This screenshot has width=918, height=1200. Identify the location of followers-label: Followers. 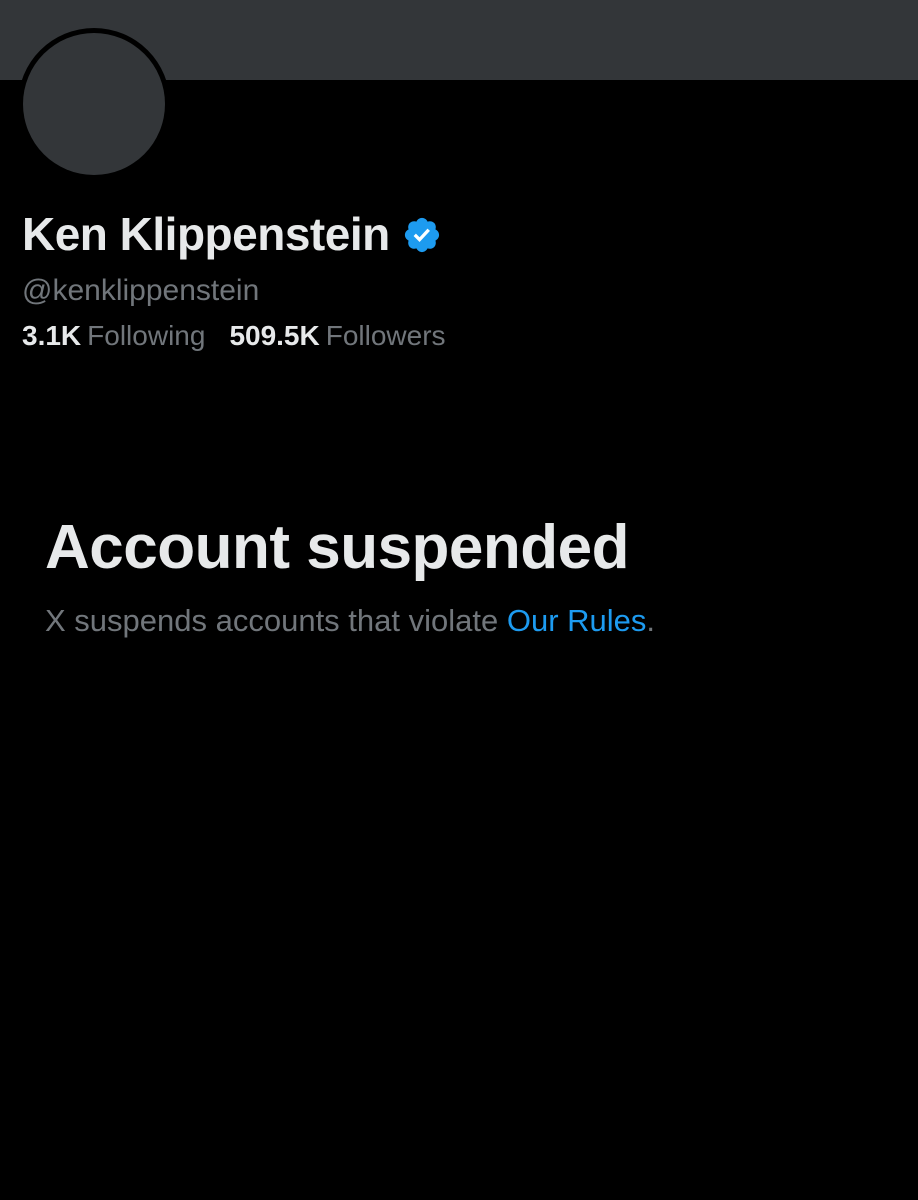
(385, 335).